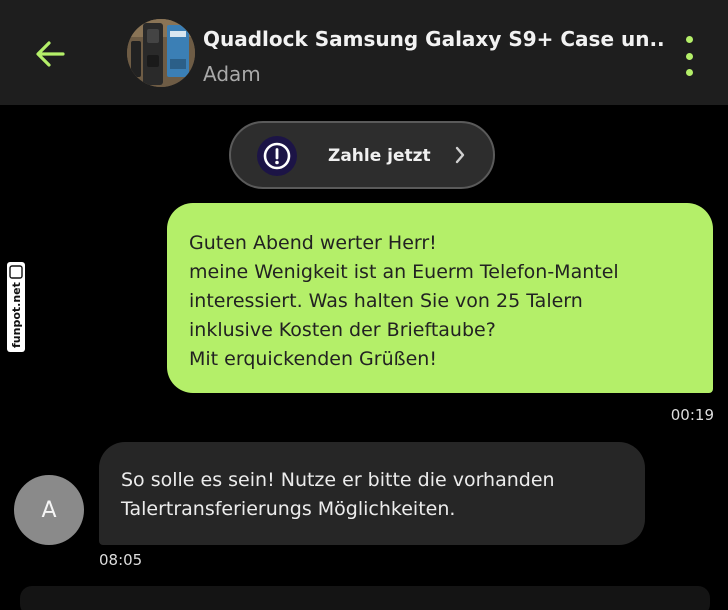 Image resolution: width=728 pixels, height=610 pixels. Describe the element at coordinates (16, 315) in the screenshot. I see `svg-text: funpot.net` at that location.